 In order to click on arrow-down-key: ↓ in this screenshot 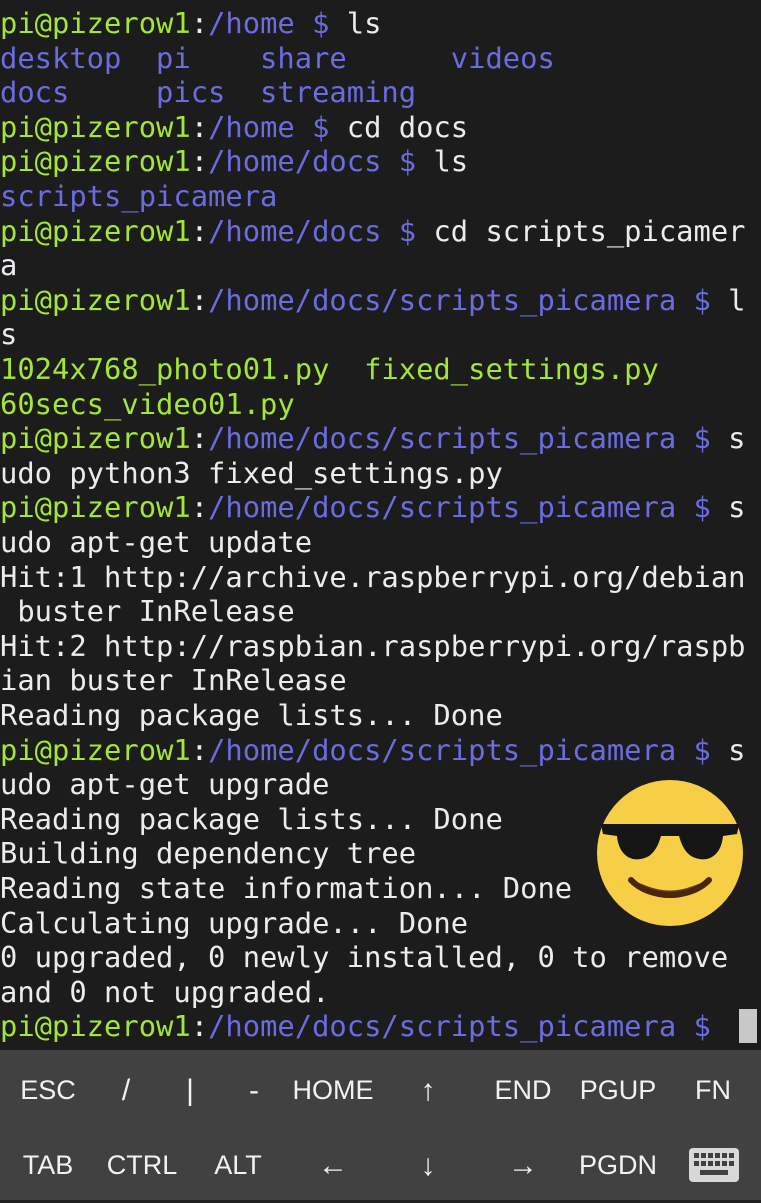, I will do `click(428, 1165)`.